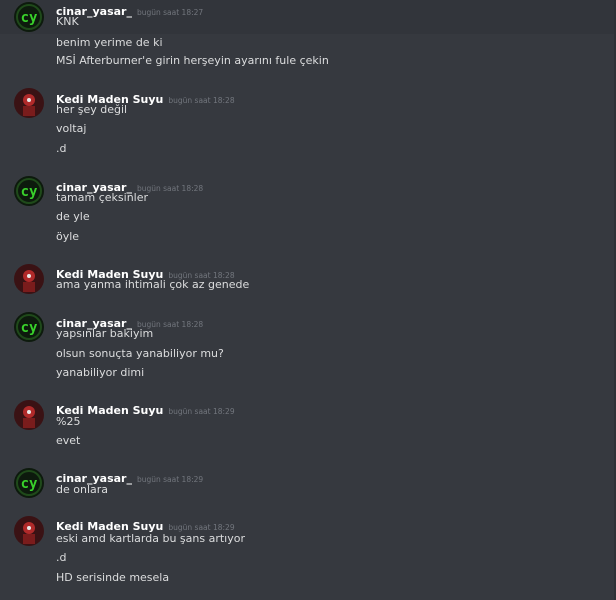 The width and height of the screenshot is (616, 600). I want to click on message-text: yapsınlar bakiyim, so click(105, 333).